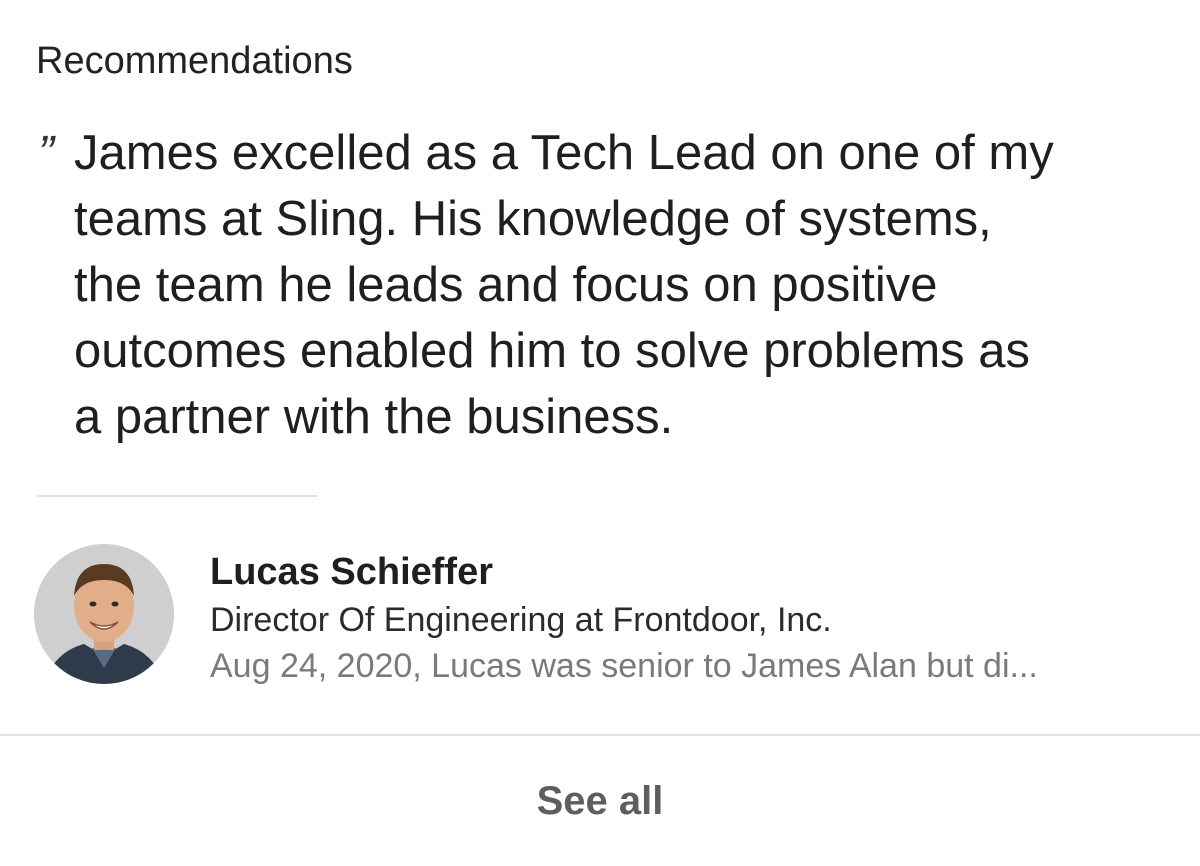 The height and width of the screenshot is (866, 1200). I want to click on avatar, so click(104, 614).